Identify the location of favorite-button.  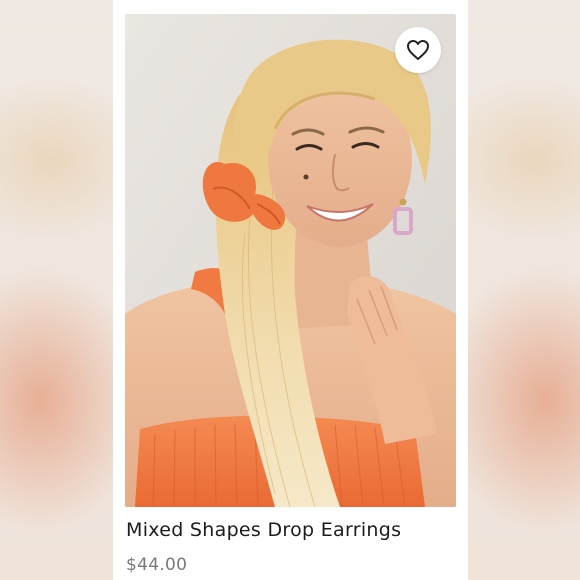
(418, 50).